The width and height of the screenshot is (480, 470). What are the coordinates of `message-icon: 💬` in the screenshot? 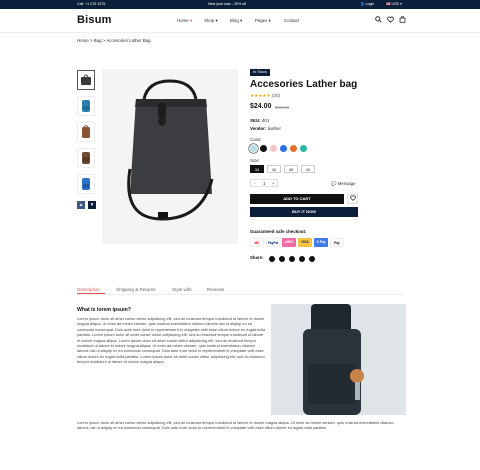 It's located at (334, 183).